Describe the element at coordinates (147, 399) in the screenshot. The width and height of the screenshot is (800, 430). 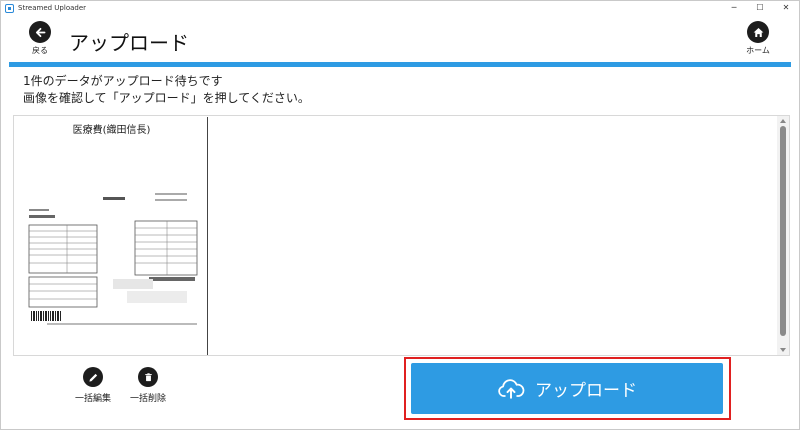
I see `bulk-delete-label: 一括削除` at that location.